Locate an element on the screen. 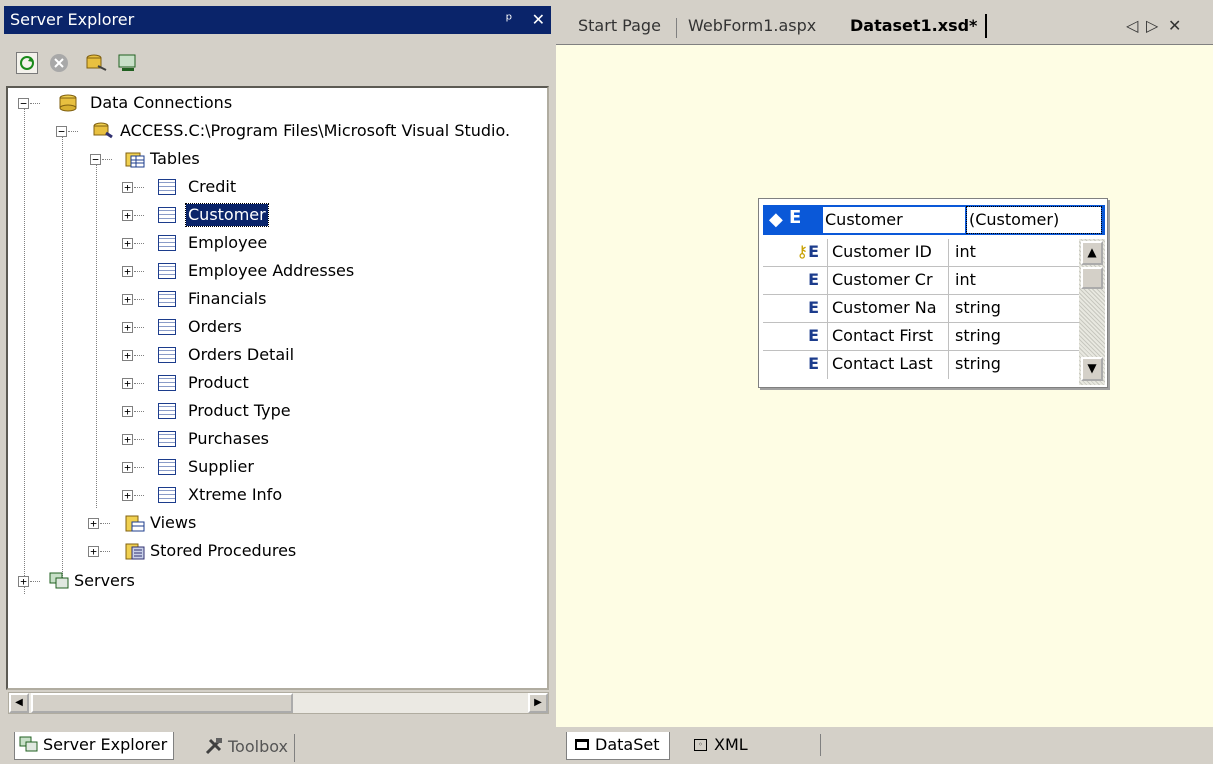  entity-vertical-scrollbar: ▲ ▼ is located at coordinates (1092, 312).